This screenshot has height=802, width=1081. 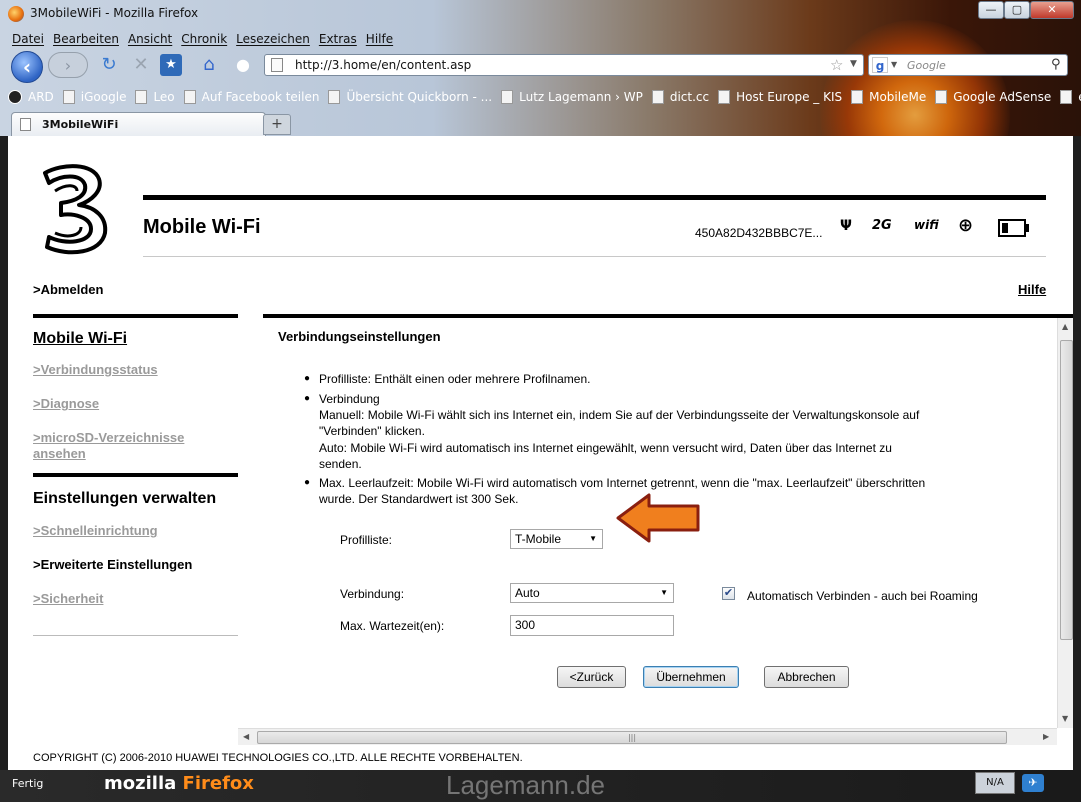 What do you see at coordinates (133, 531) in the screenshot?
I see `sidebar-item-schnelleinrichtung: >Schnelleinrichtung` at bounding box center [133, 531].